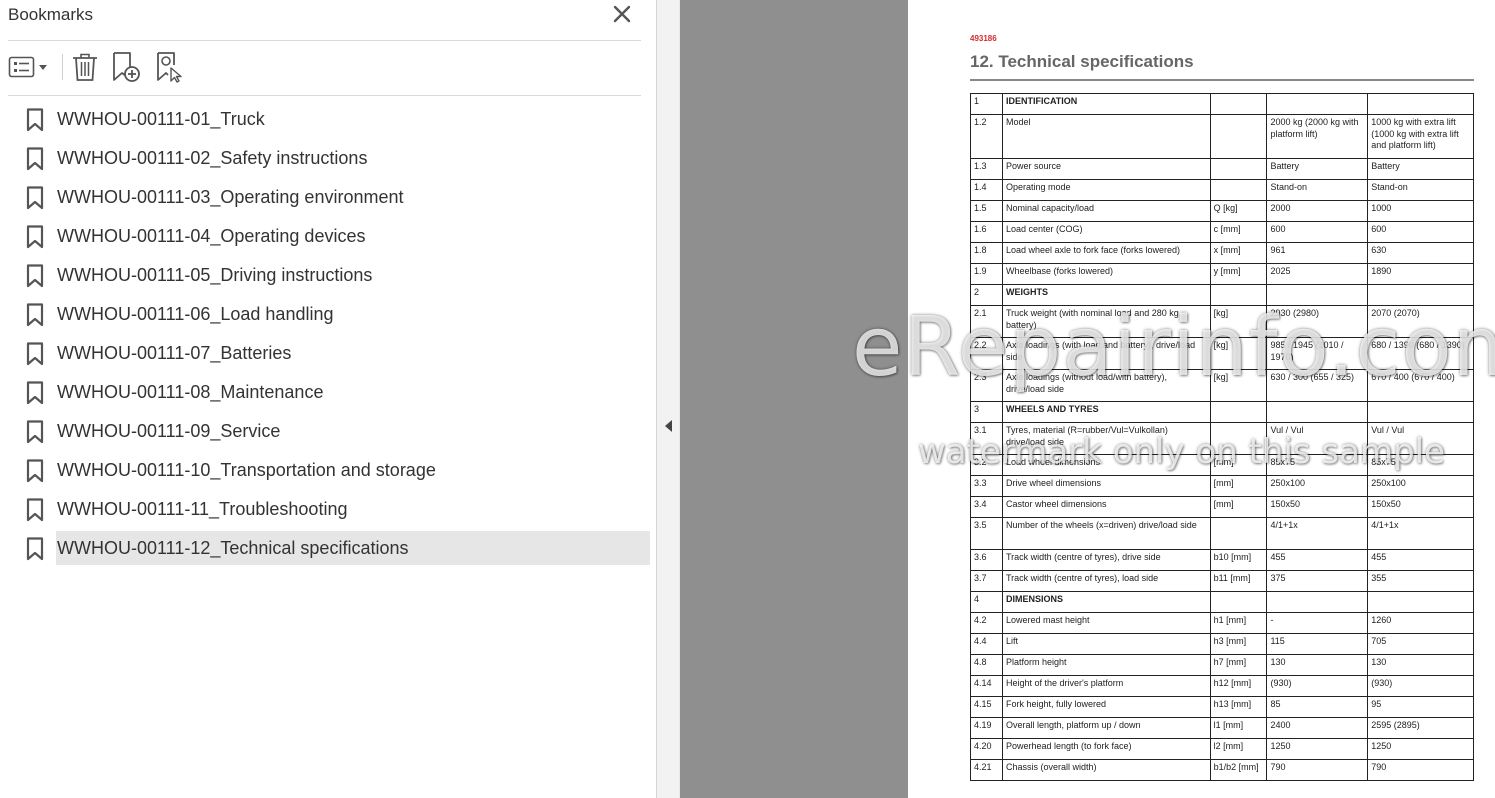  Describe the element at coordinates (1106, 644) in the screenshot. I see `spec-description: Lift` at that location.